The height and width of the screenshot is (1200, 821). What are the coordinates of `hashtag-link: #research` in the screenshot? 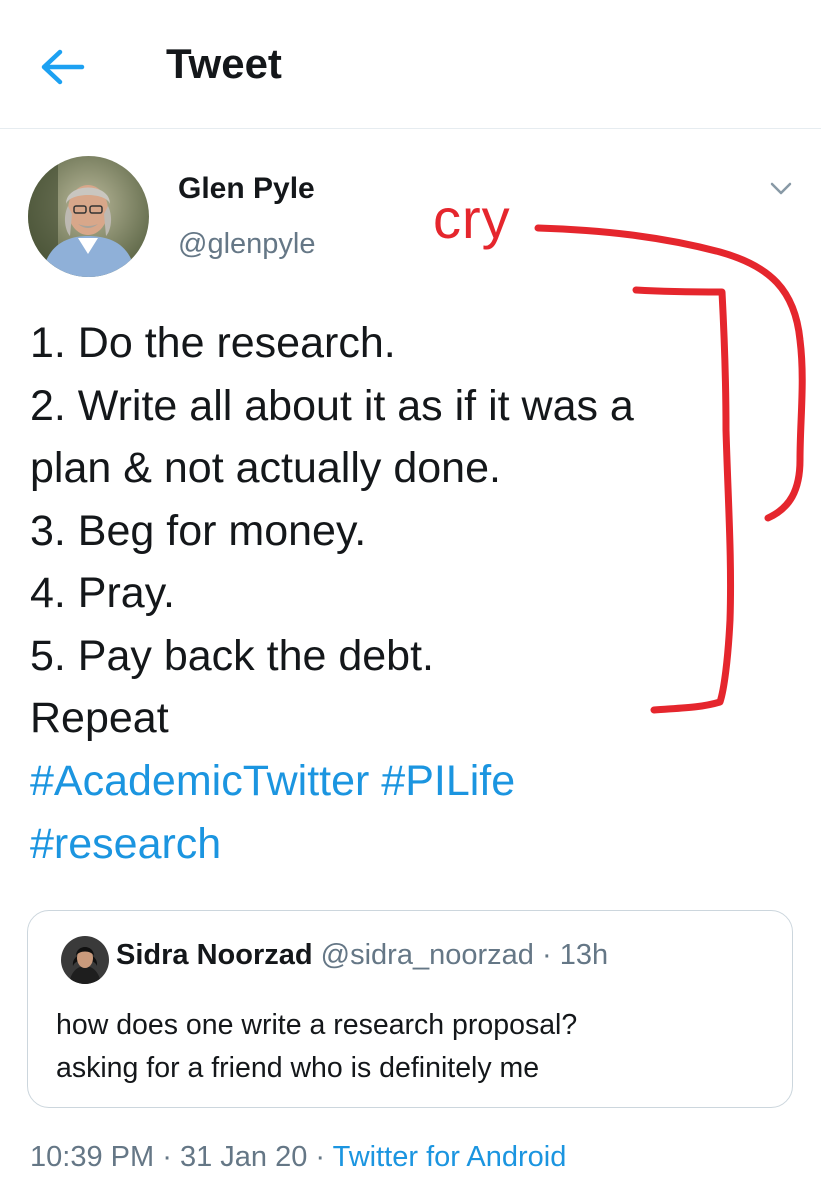 It's located at (125, 844).